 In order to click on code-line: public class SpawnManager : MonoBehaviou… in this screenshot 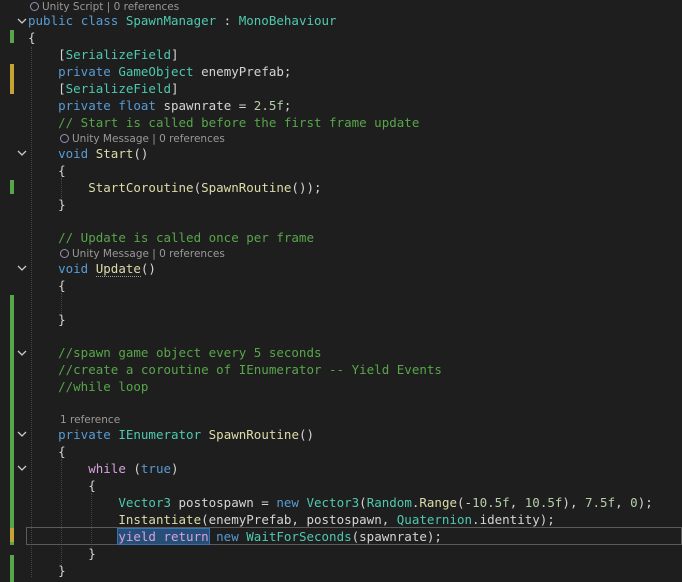, I will do `click(341, 20)`.